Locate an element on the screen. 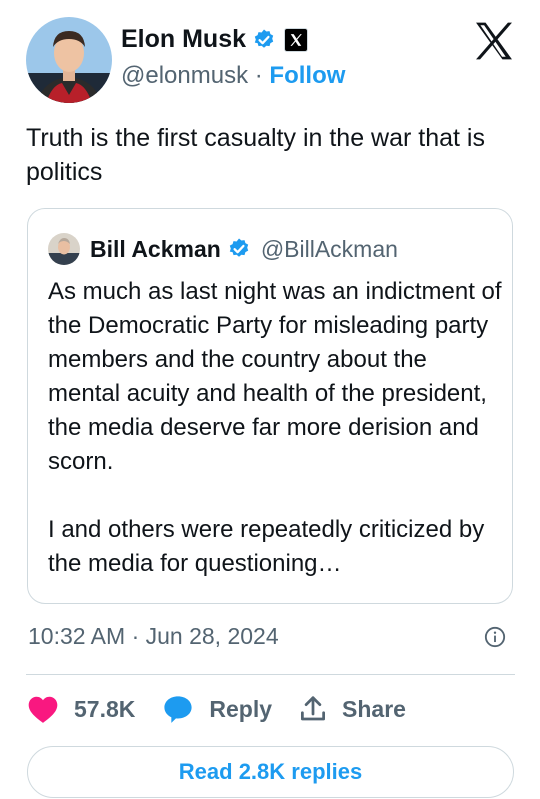 This screenshot has height=799, width=540. reply-label: Reply is located at coordinates (241, 708).